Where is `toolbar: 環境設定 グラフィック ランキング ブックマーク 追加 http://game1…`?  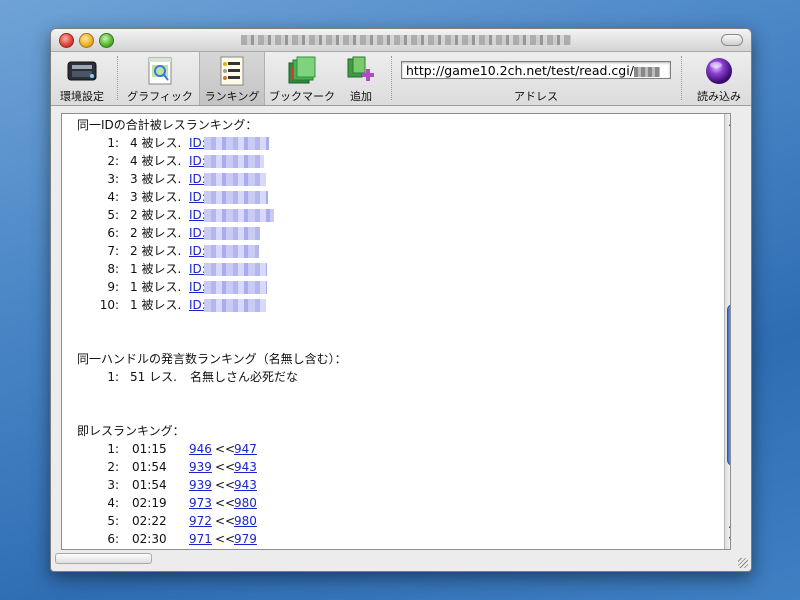
toolbar: 環境設定 グラフィック ランキング ブックマーク 追加 http://game1… is located at coordinates (401, 79).